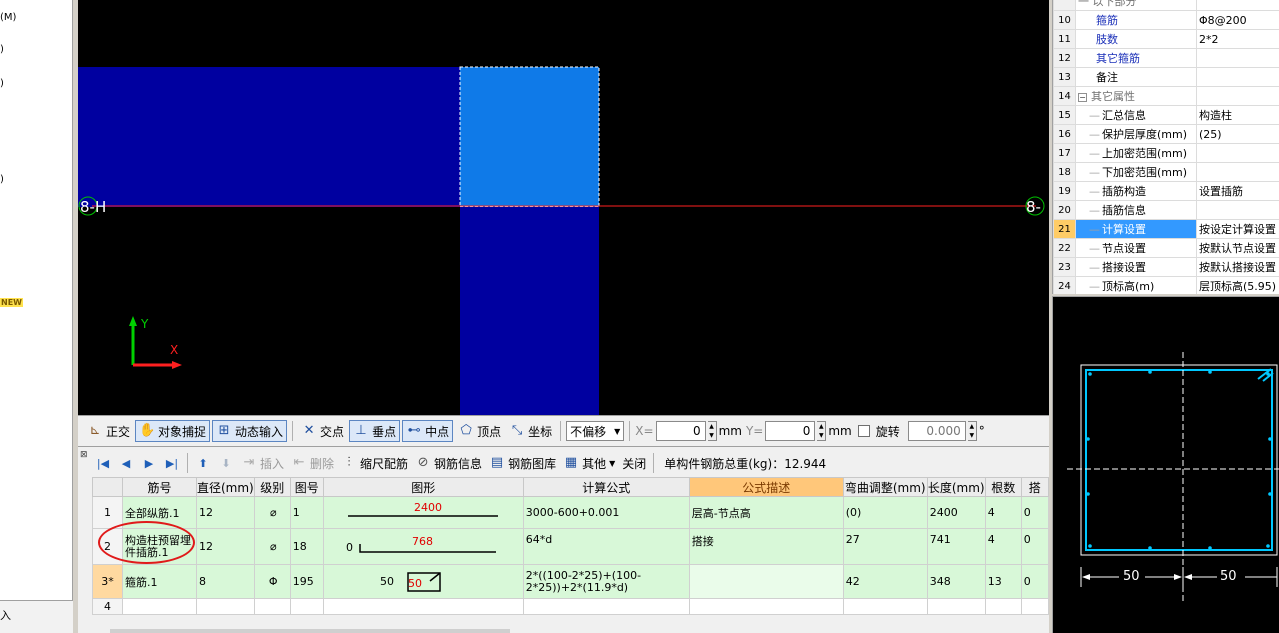 This screenshot has height=633, width=1279. What do you see at coordinates (1136, 5) in the screenshot?
I see `property-name: 一 以下部分` at bounding box center [1136, 5].